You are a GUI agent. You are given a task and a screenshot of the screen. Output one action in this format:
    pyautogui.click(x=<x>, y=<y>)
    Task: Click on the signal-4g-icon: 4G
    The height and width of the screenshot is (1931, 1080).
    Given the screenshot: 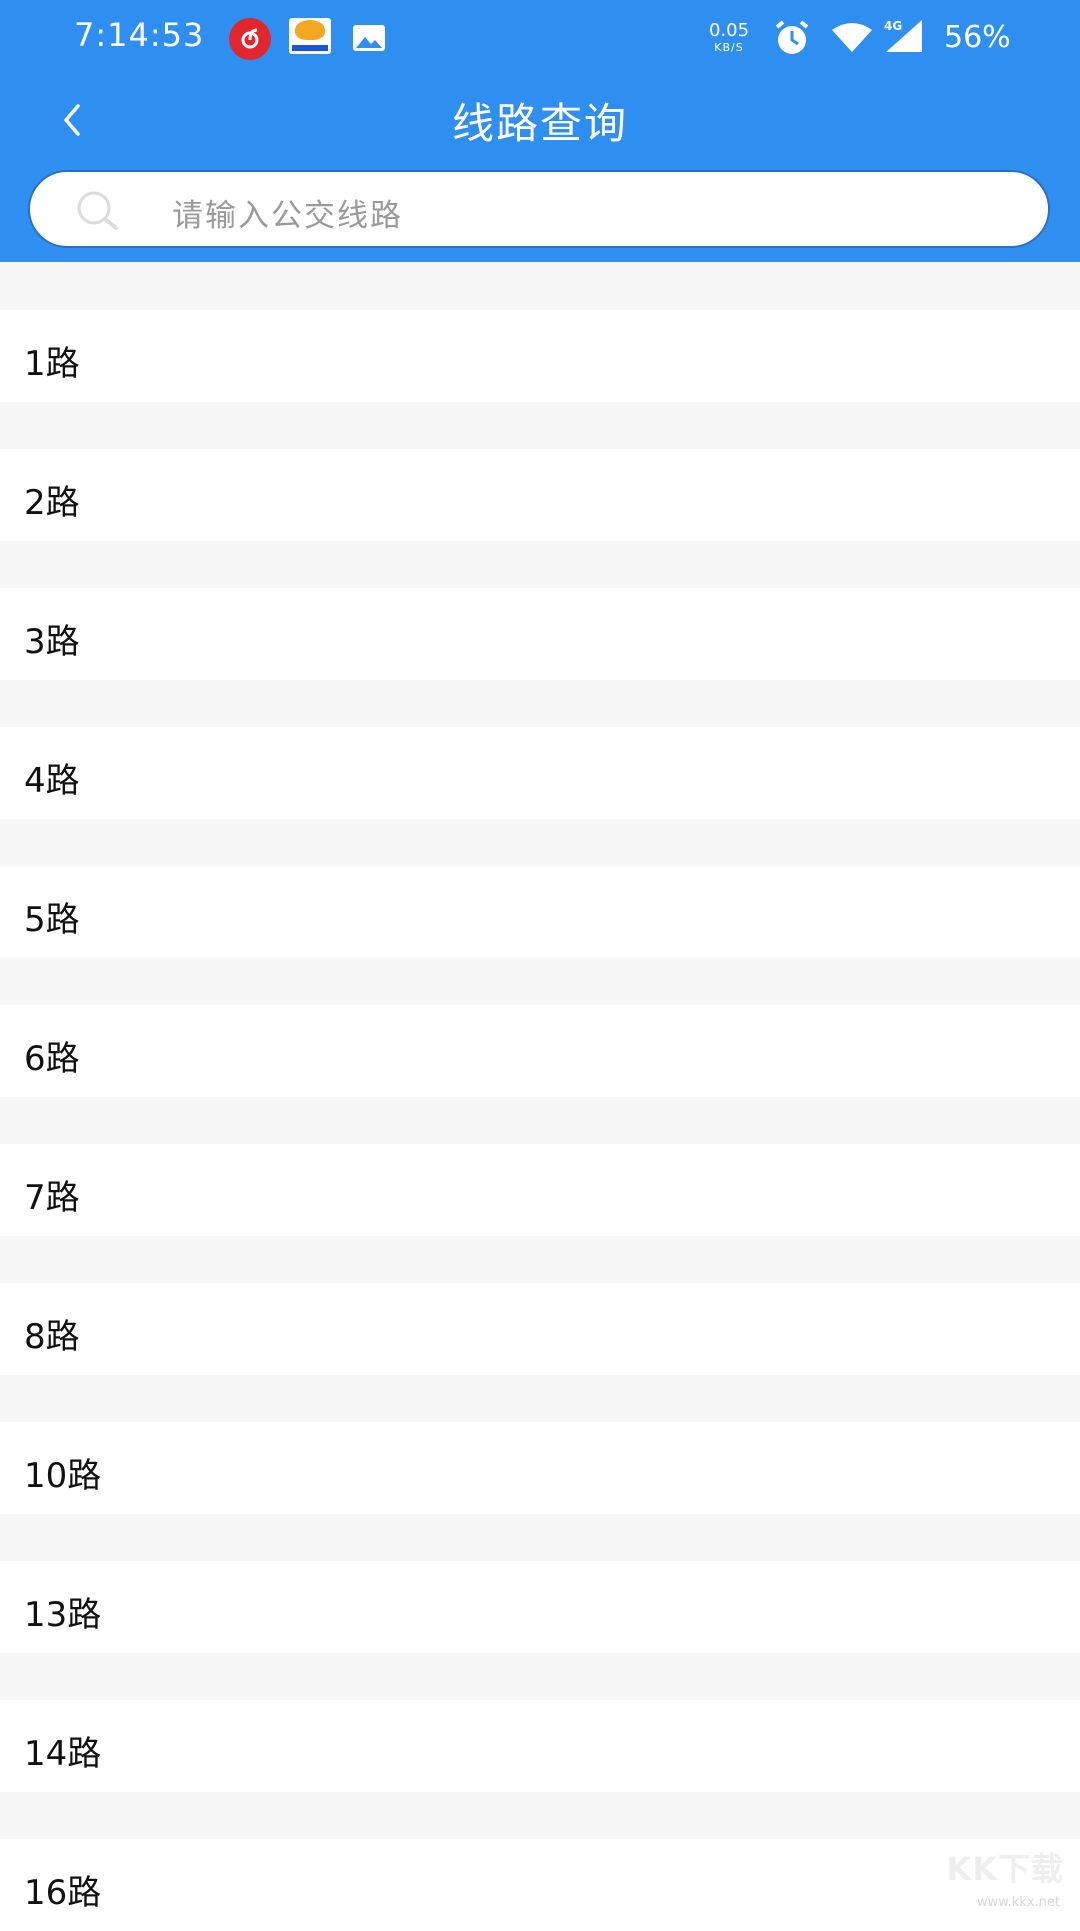 What is the action you would take?
    pyautogui.click(x=903, y=35)
    